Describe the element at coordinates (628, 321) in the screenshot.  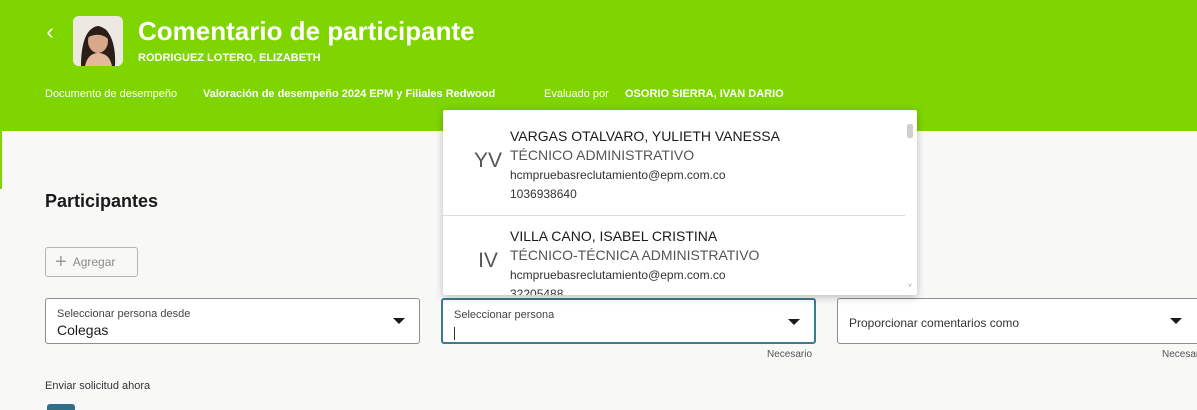
I see `select-person-input: Seleccionar persona` at that location.